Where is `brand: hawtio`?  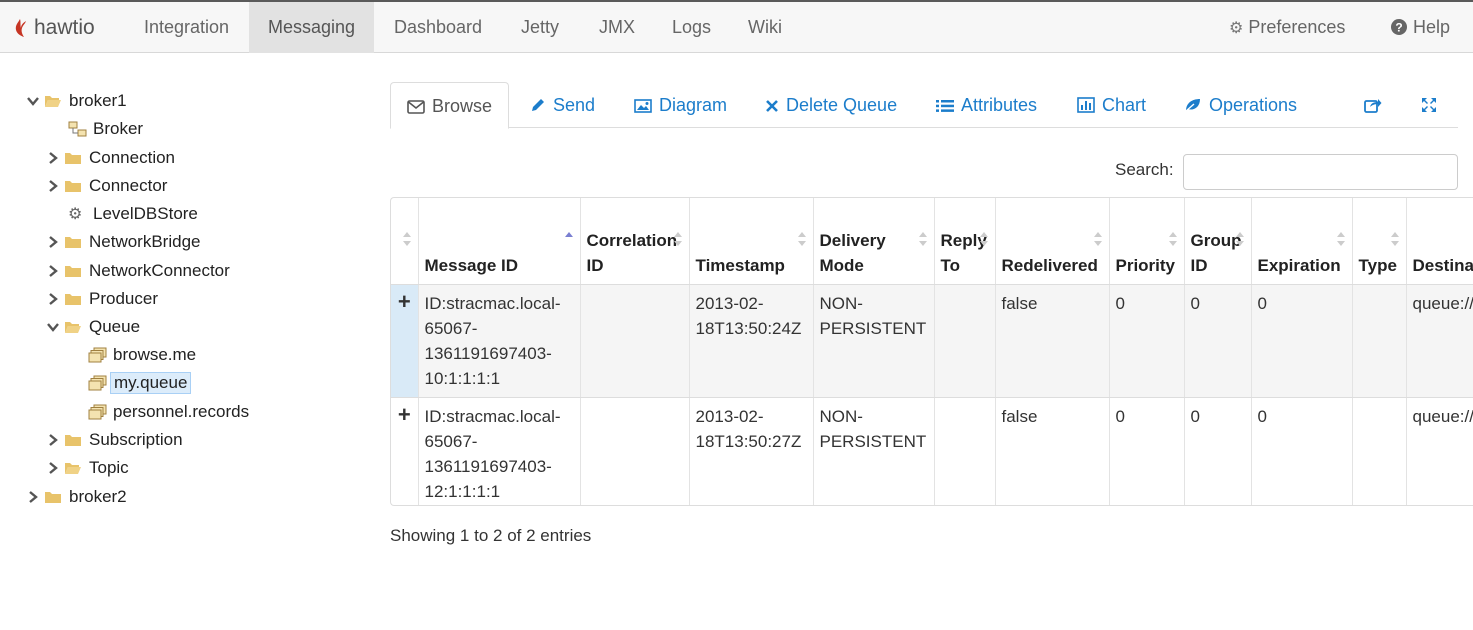 brand: hawtio is located at coordinates (53, 28).